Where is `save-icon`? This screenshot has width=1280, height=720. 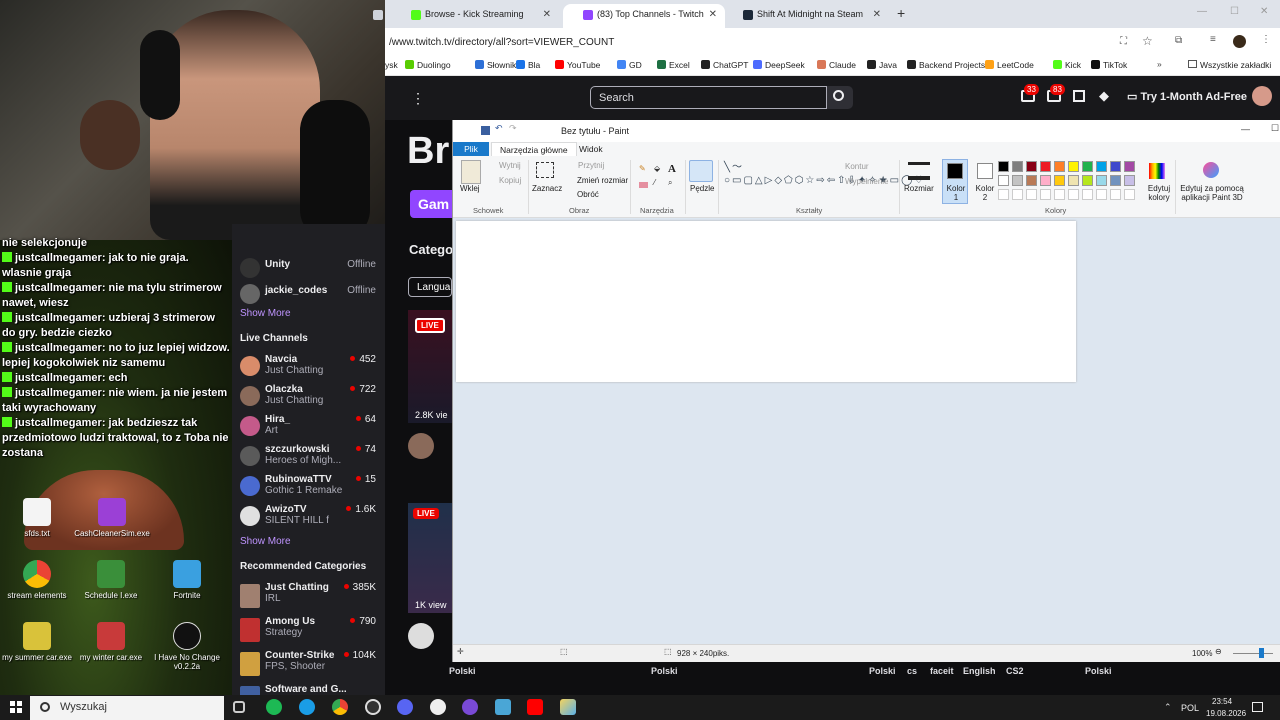
save-icon is located at coordinates (485, 130).